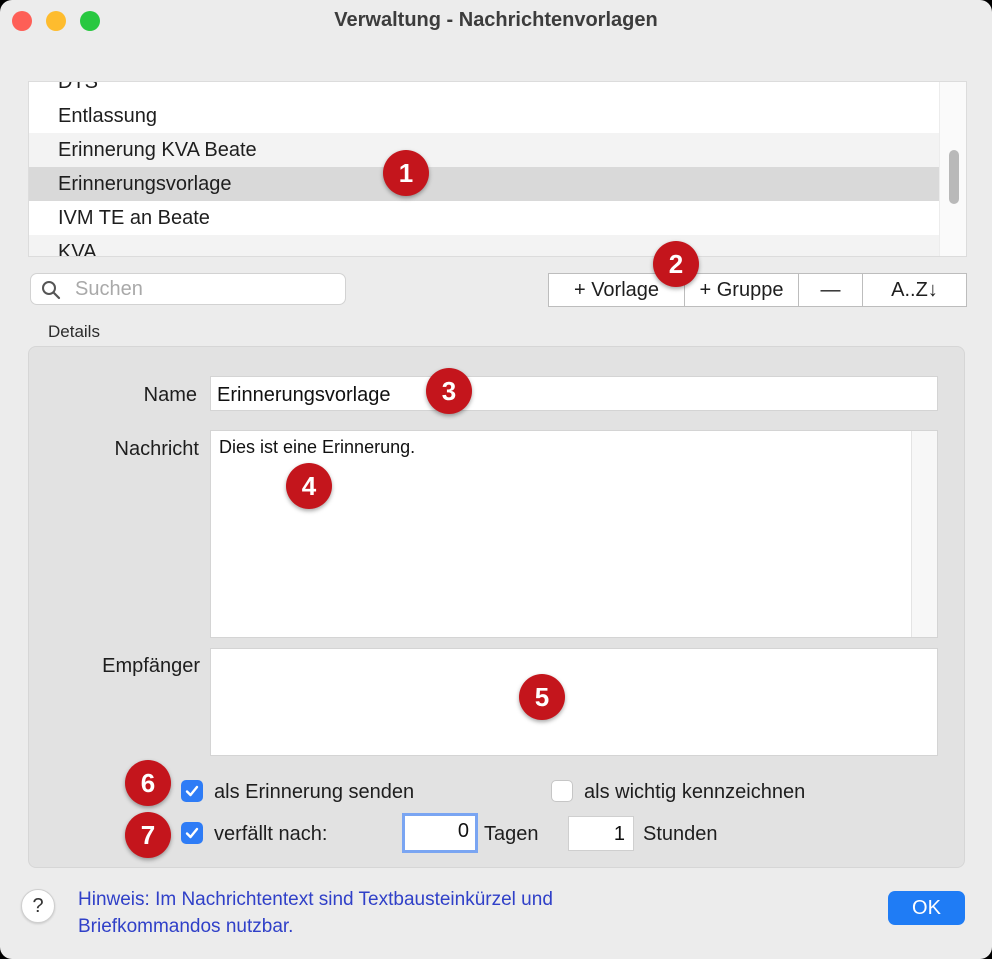 The height and width of the screenshot is (959, 992). Describe the element at coordinates (309, 486) in the screenshot. I see `annotation-badge-4: 4` at that location.